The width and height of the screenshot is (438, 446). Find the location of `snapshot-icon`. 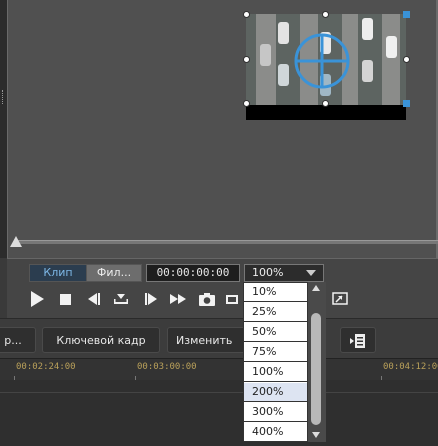

snapshot-icon is located at coordinates (207, 299).